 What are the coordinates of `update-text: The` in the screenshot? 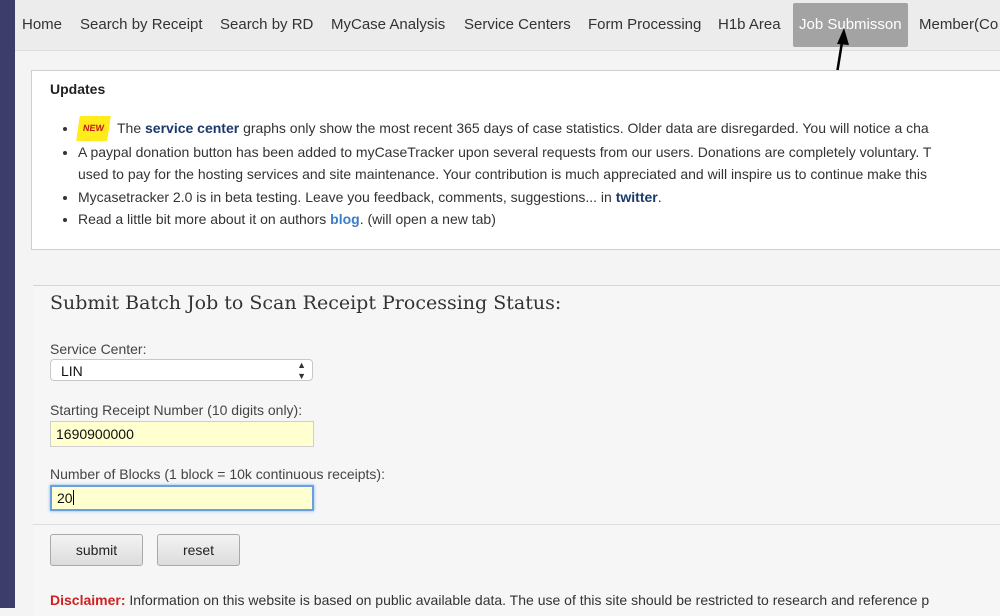 It's located at (131, 128).